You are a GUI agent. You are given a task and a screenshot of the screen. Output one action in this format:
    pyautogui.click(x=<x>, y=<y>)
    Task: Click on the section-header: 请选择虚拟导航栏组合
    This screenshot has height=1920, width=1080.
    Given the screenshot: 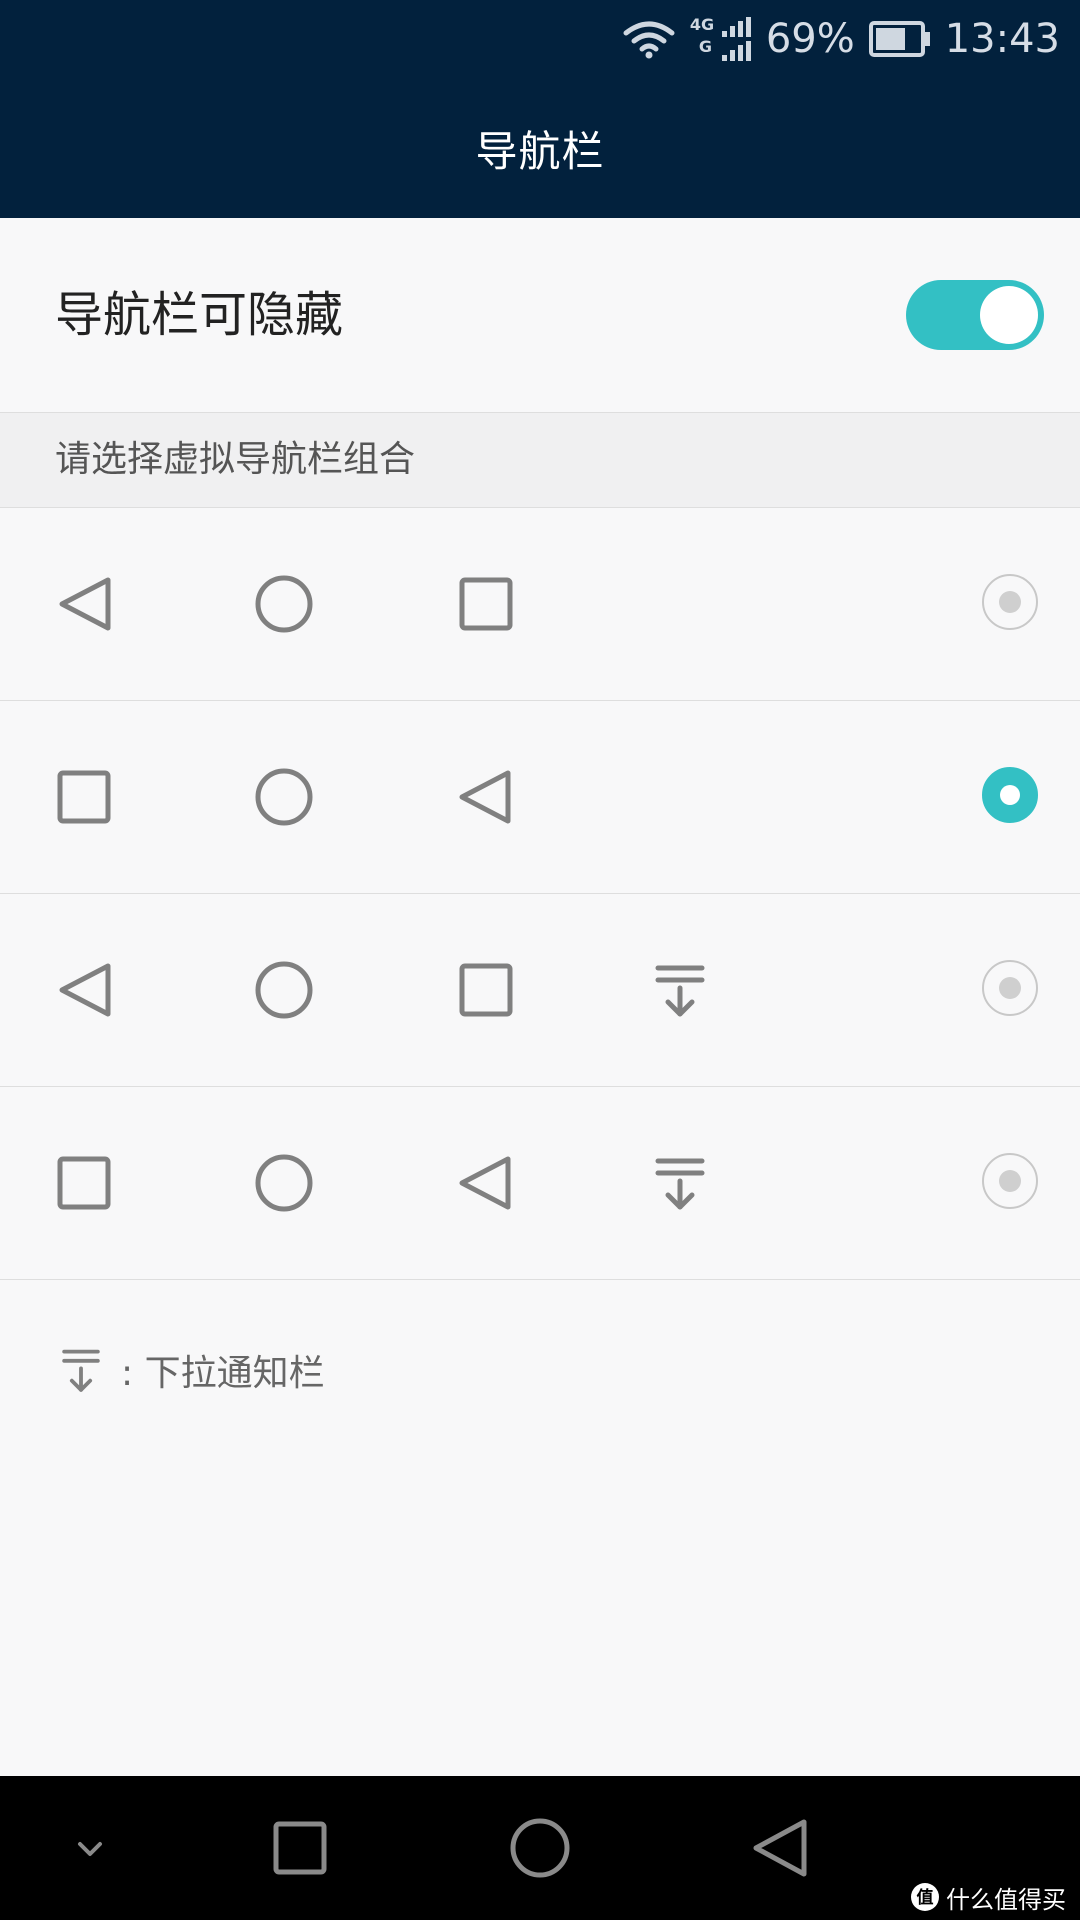 What is the action you would take?
    pyautogui.click(x=540, y=460)
    